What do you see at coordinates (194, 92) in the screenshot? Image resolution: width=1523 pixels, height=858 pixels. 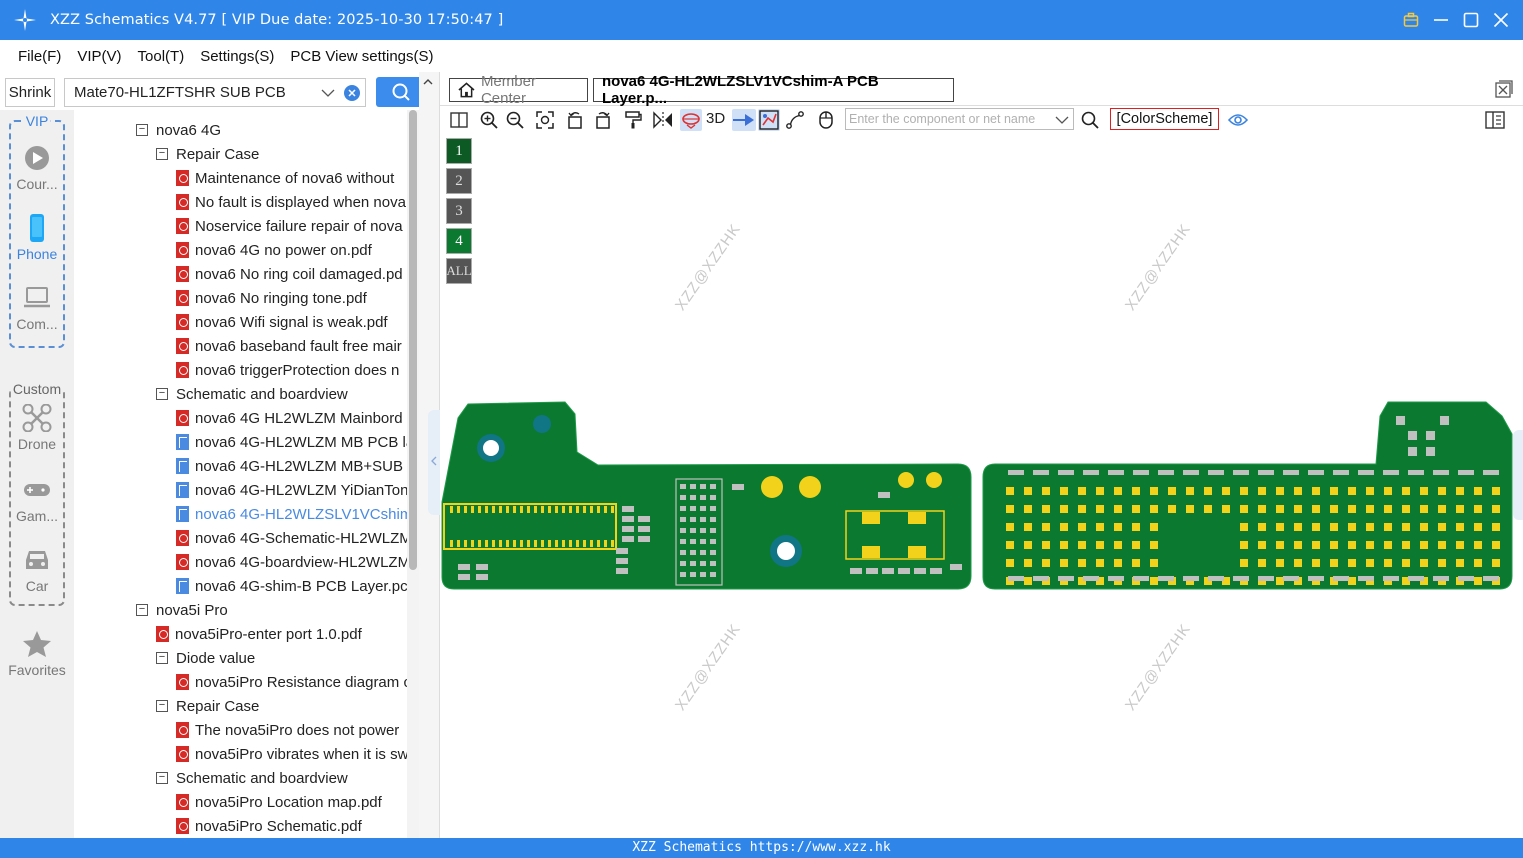 I see `model-search-input` at bounding box center [194, 92].